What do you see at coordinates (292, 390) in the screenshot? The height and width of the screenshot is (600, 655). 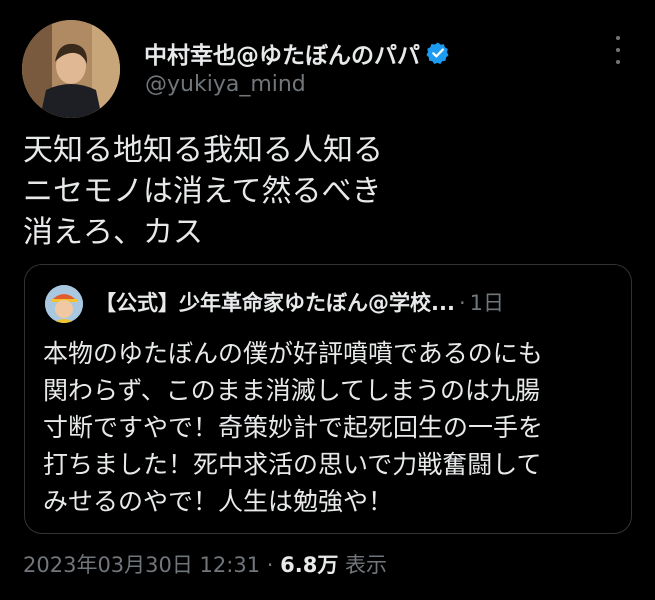 I see `quoted-line: 関わらず、このまま消滅してしまうのは九腸` at bounding box center [292, 390].